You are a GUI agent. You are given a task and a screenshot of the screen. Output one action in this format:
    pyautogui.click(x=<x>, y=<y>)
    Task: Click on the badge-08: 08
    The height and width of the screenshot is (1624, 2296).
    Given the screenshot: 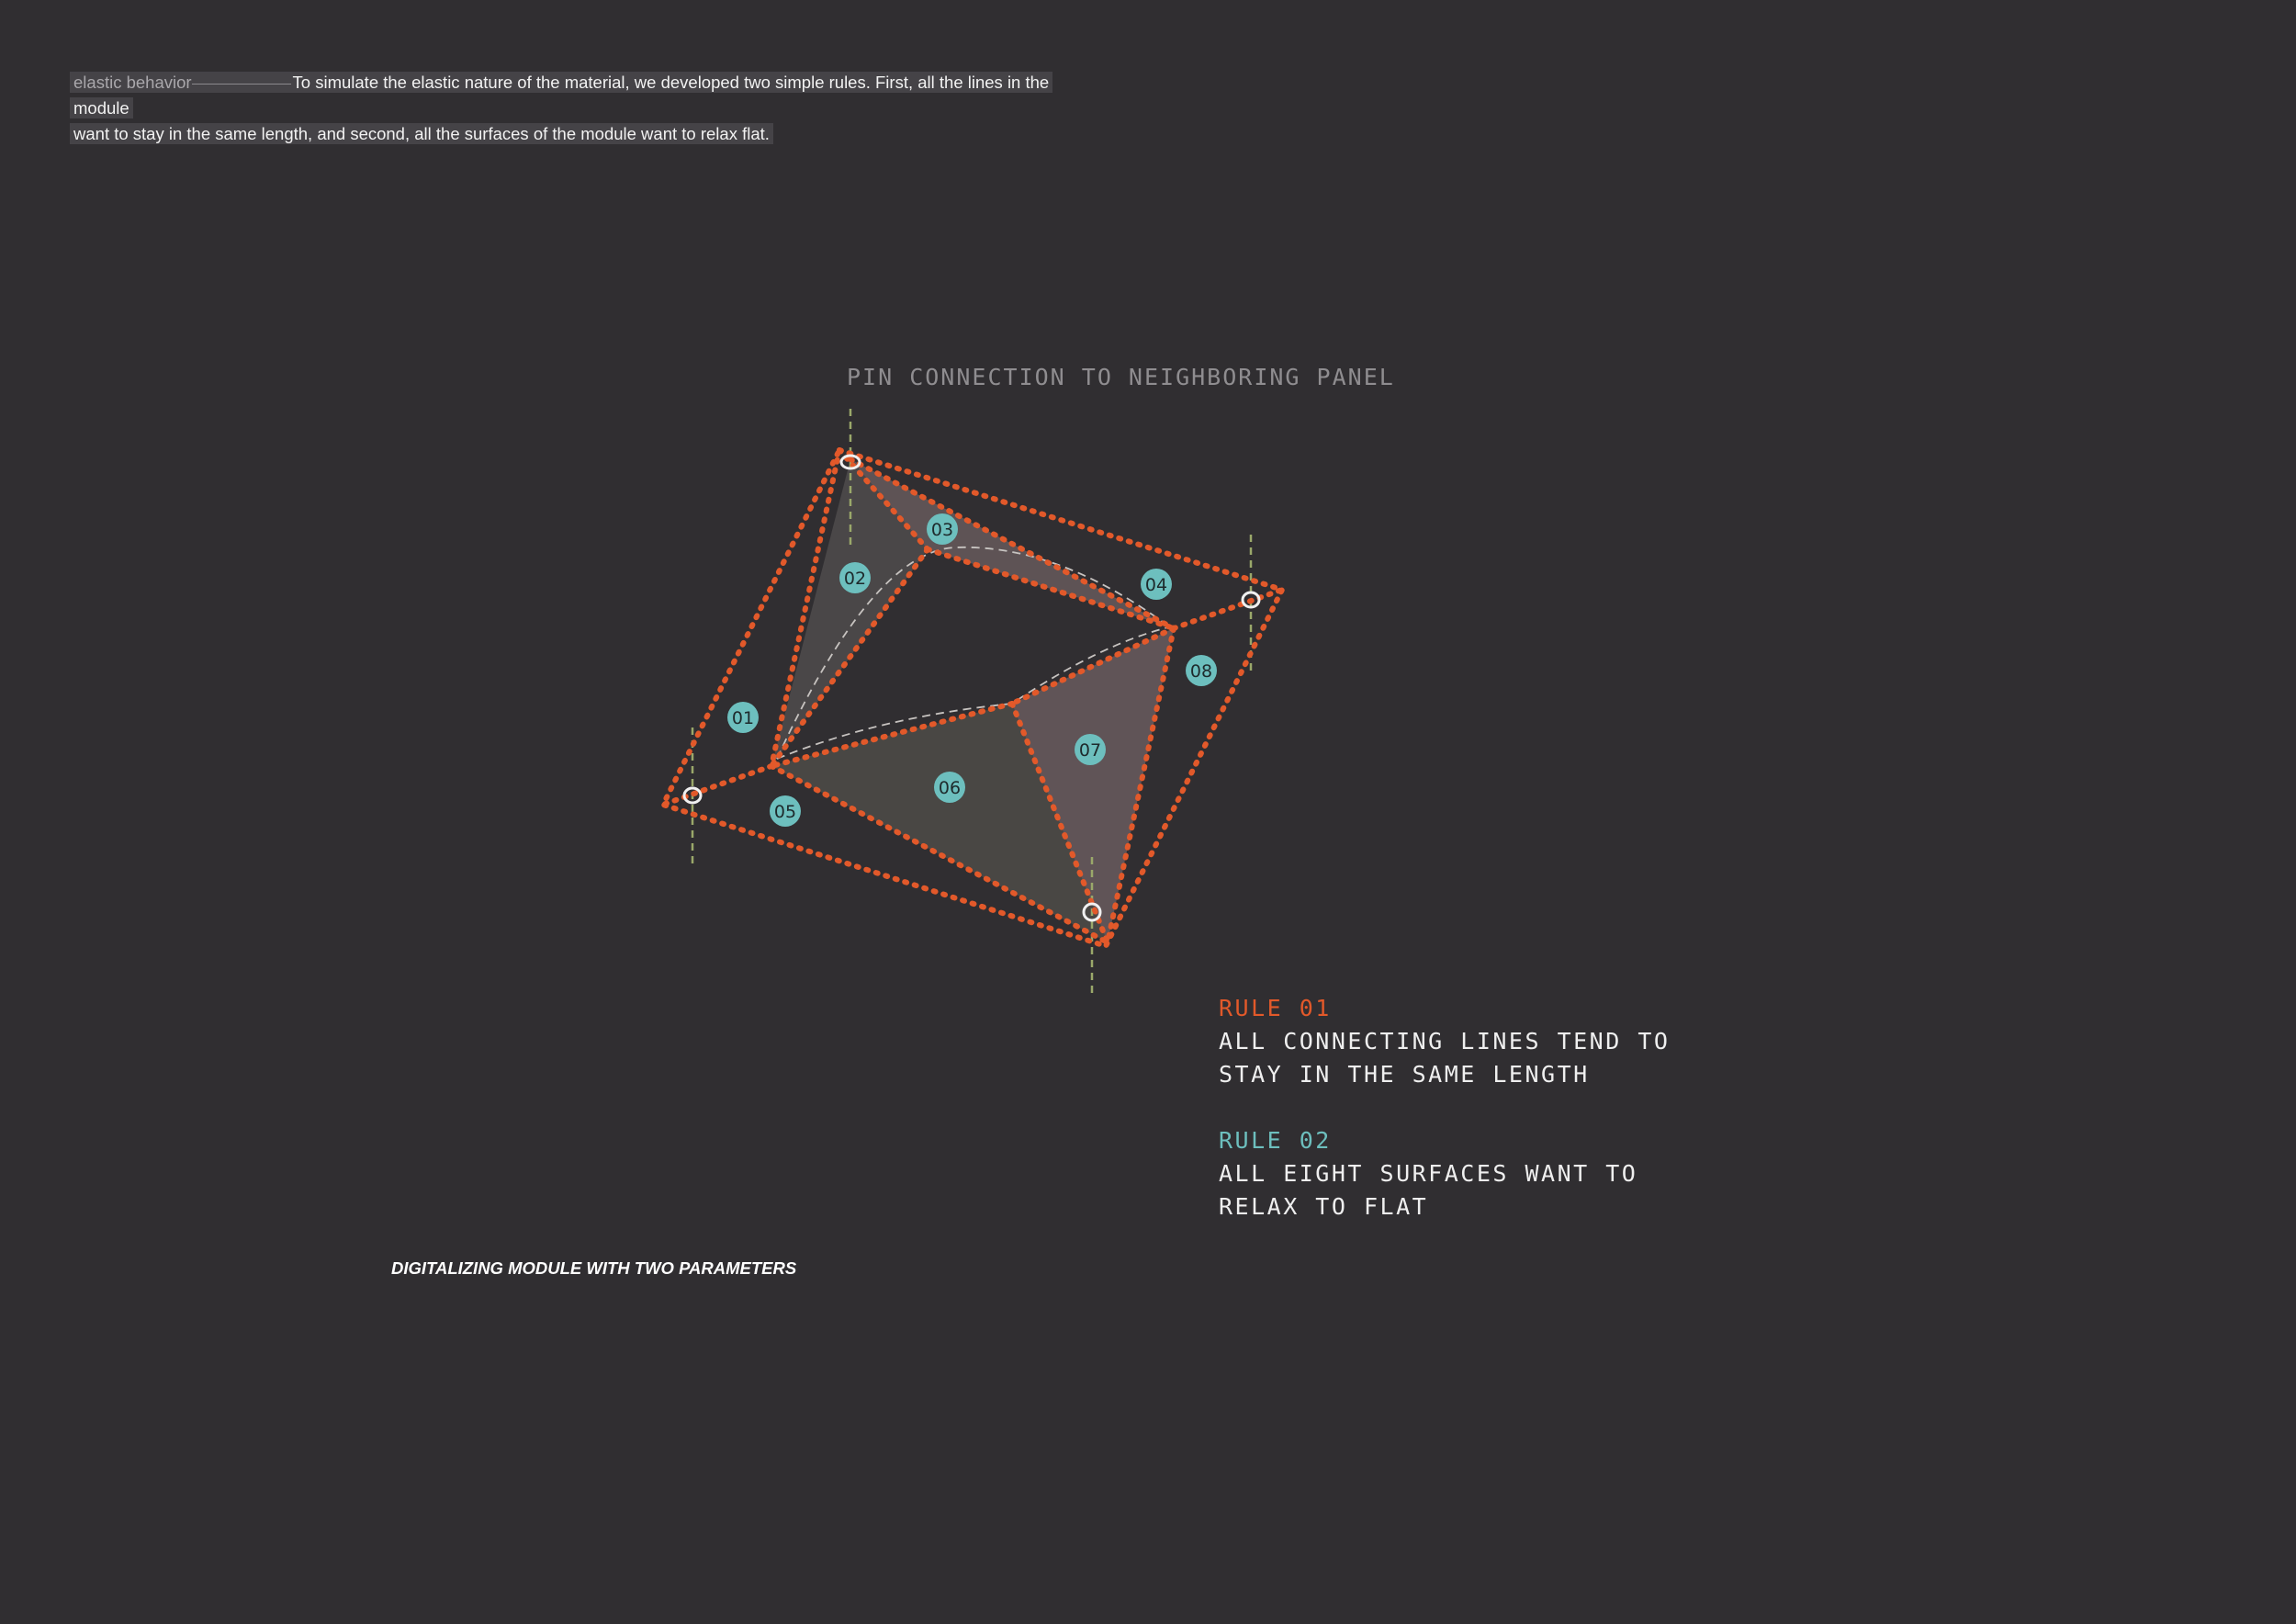 What is the action you would take?
    pyautogui.click(x=1201, y=670)
    